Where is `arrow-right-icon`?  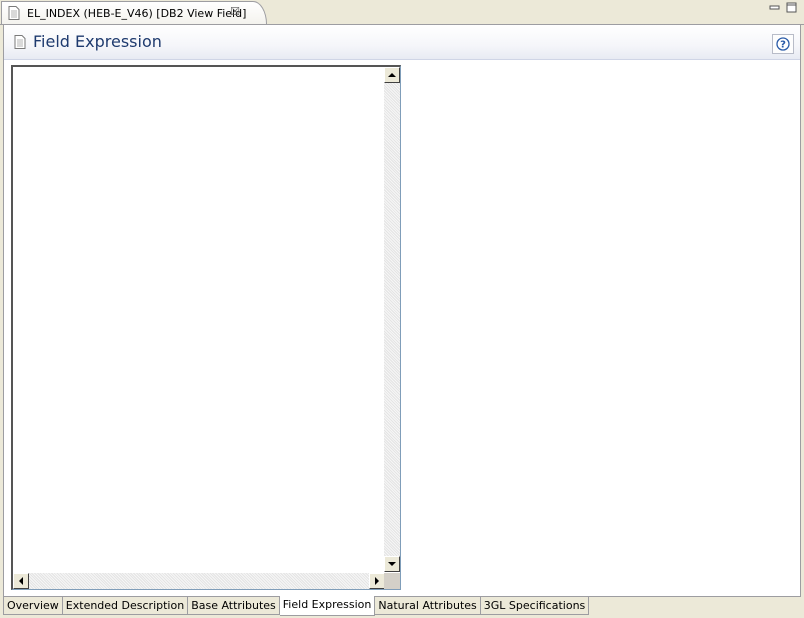
arrow-right-icon is located at coordinates (377, 581).